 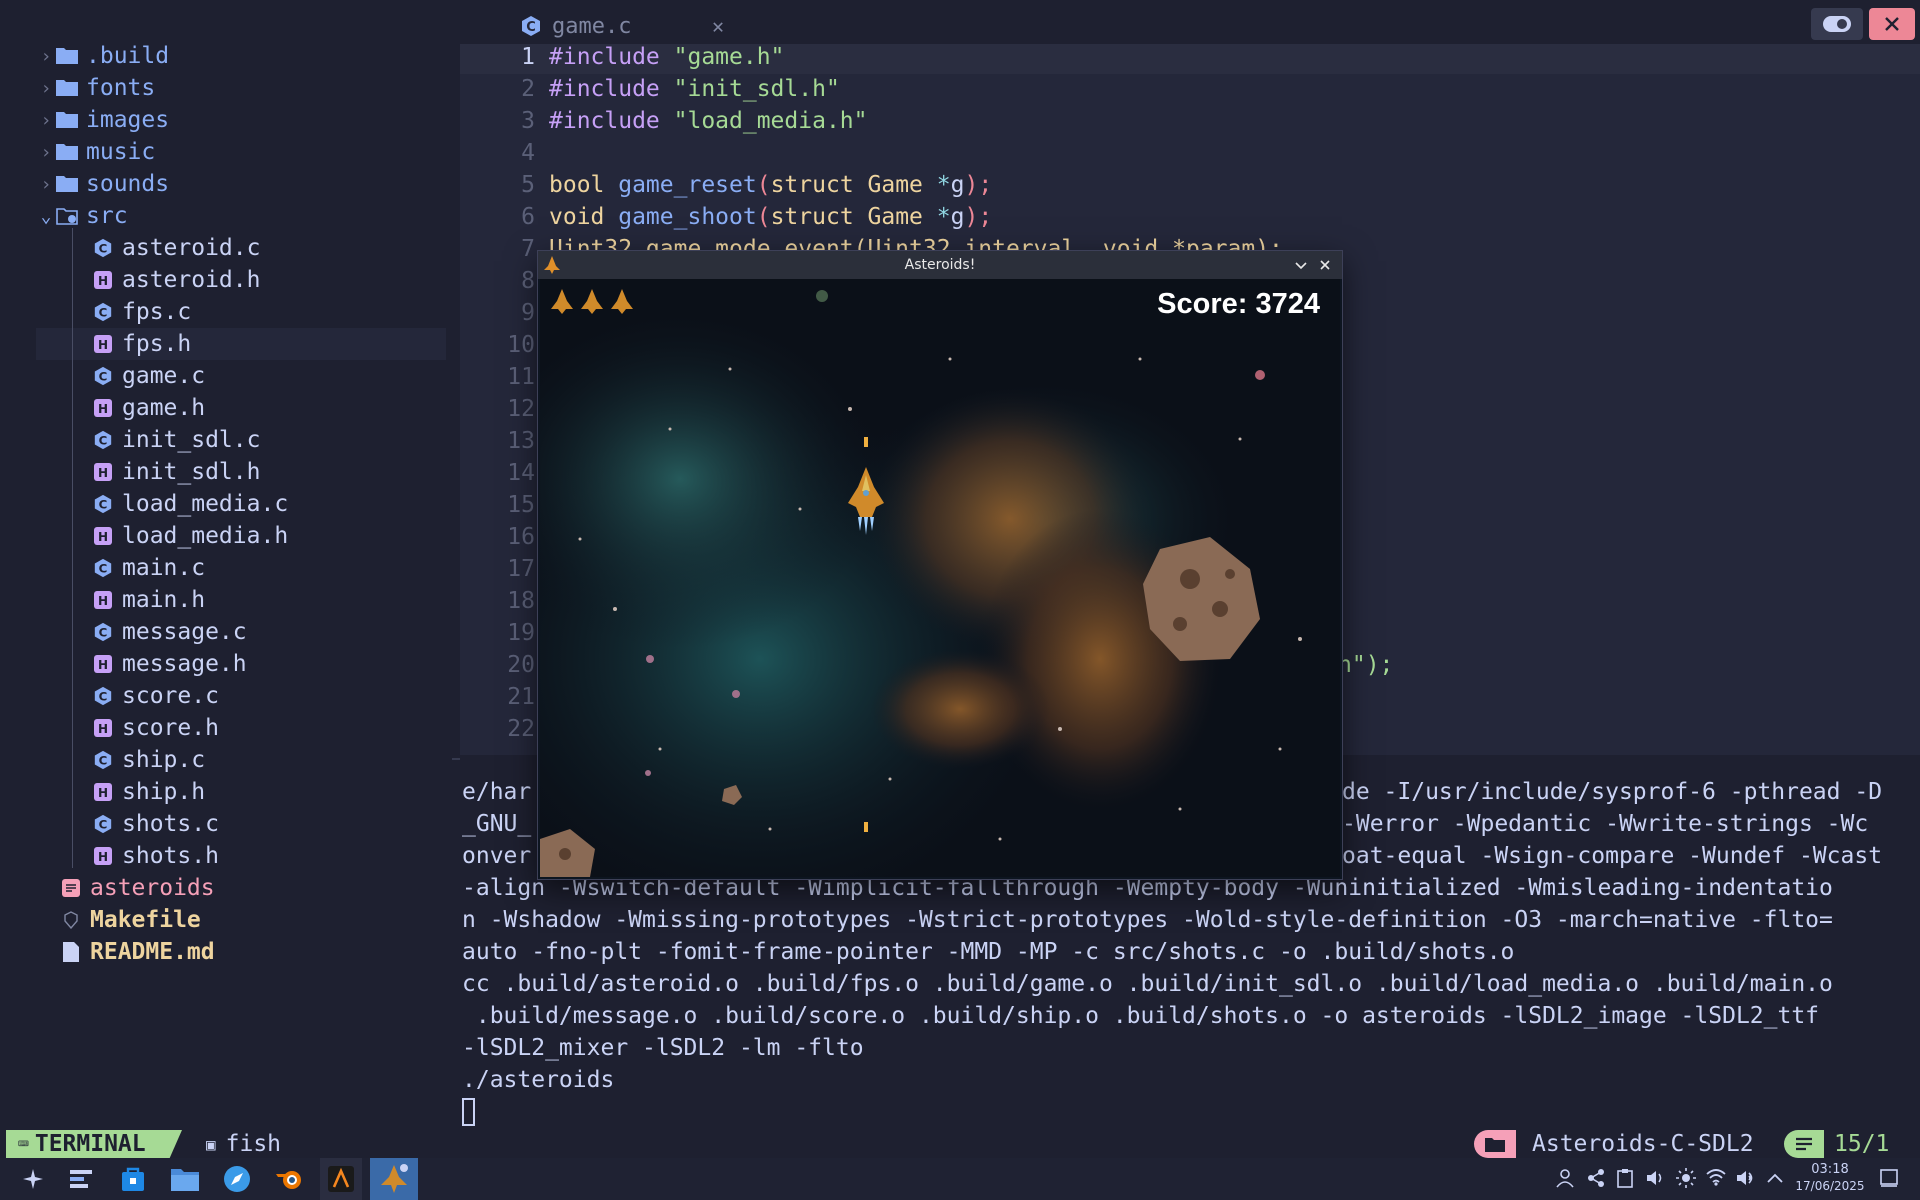 I want to click on code-line-2: #include "init_sdl.h", so click(x=694, y=89).